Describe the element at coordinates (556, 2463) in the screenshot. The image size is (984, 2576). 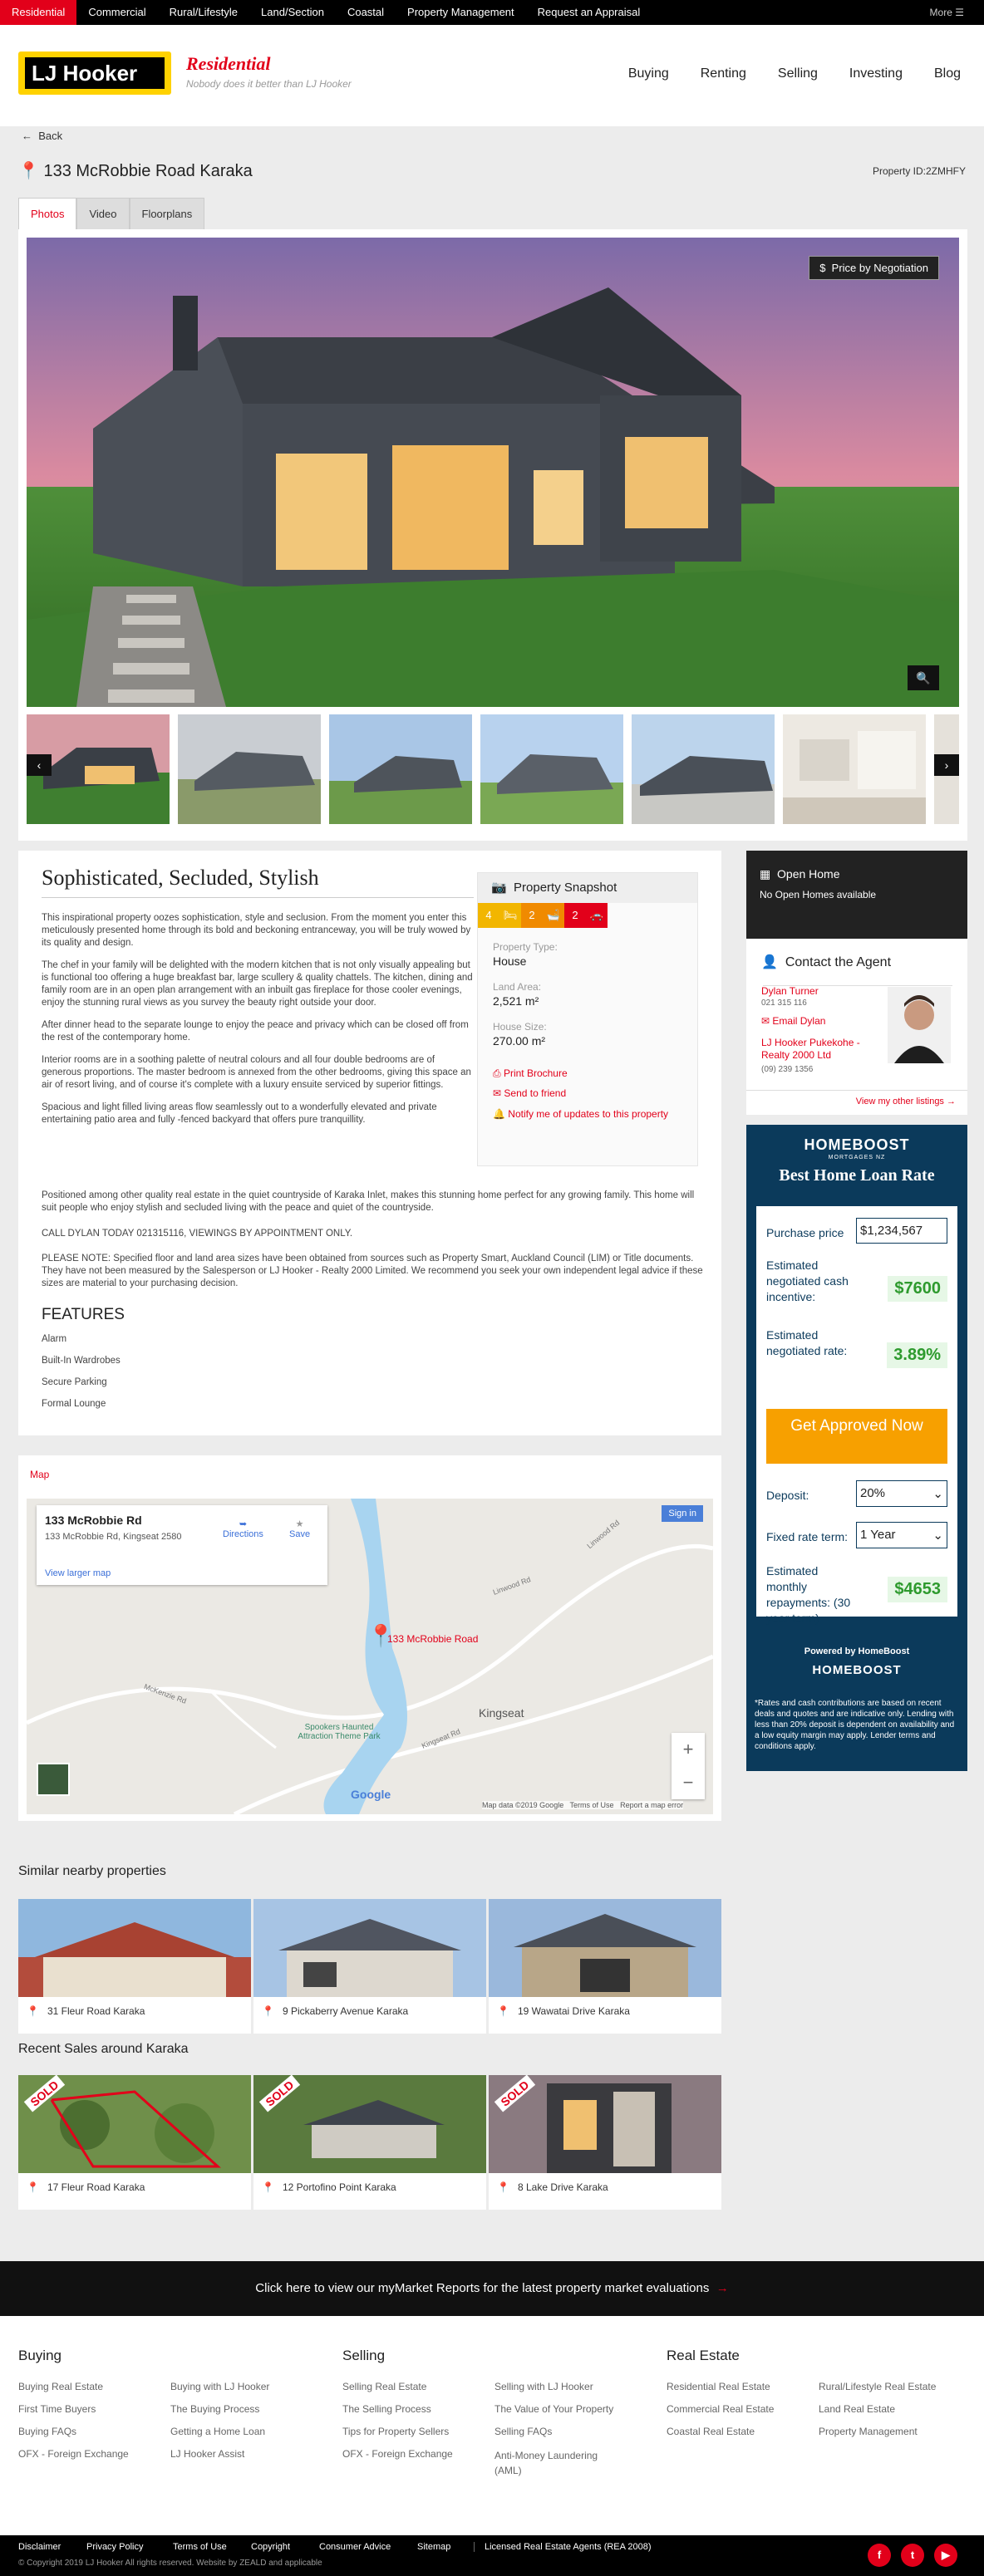
I see `footer-link: Anti-Money Laundering (AML)` at that location.